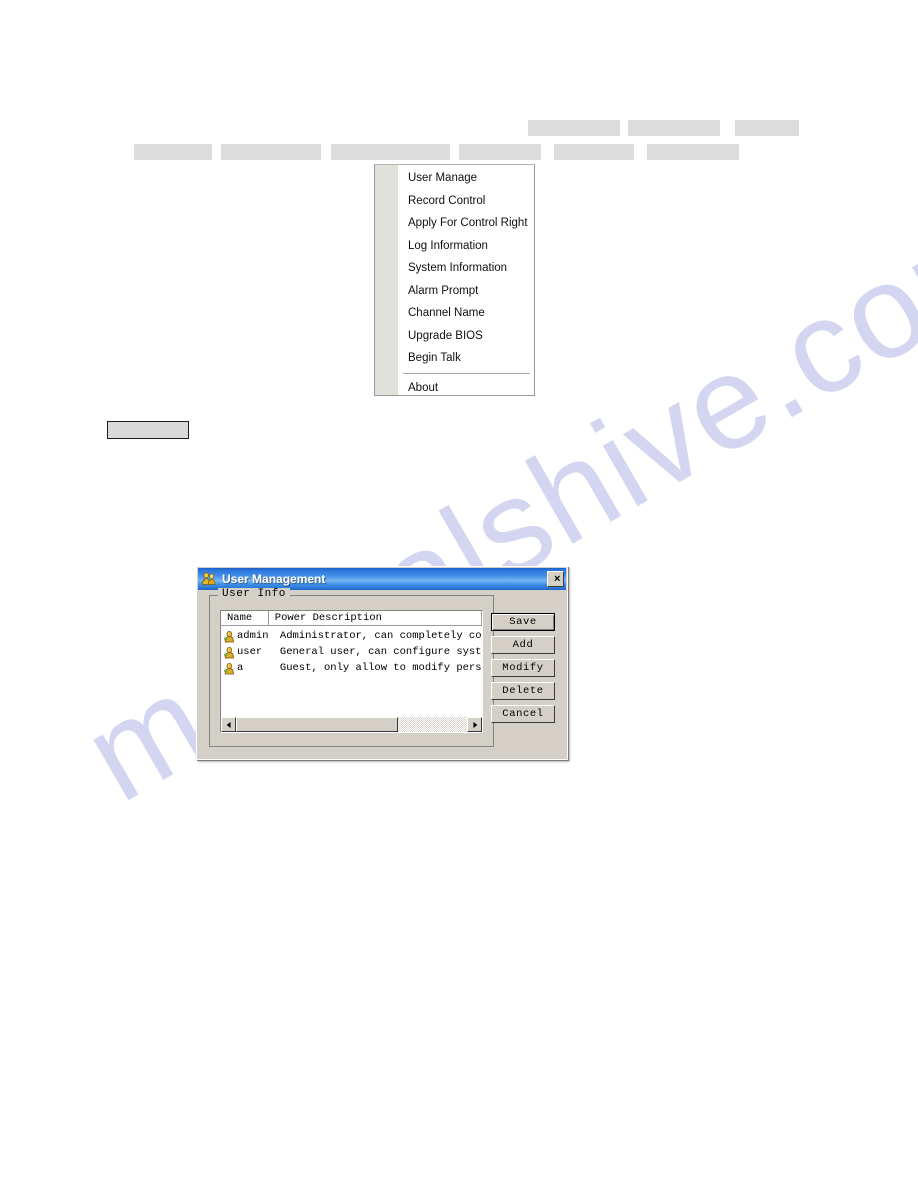 Image resolution: width=918 pixels, height=1188 pixels. What do you see at coordinates (523, 691) in the screenshot?
I see `delete-button: Delete` at bounding box center [523, 691].